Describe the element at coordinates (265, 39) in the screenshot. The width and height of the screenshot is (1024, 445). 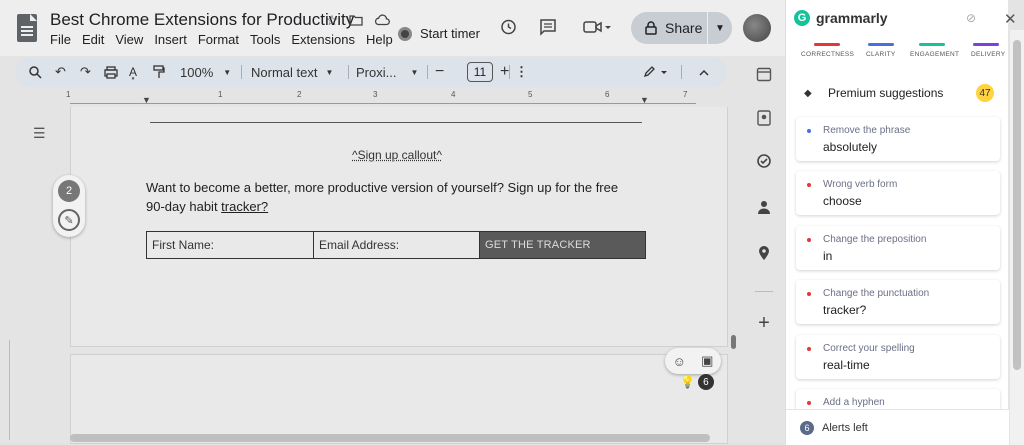
I see `menu-tools: Tools` at that location.